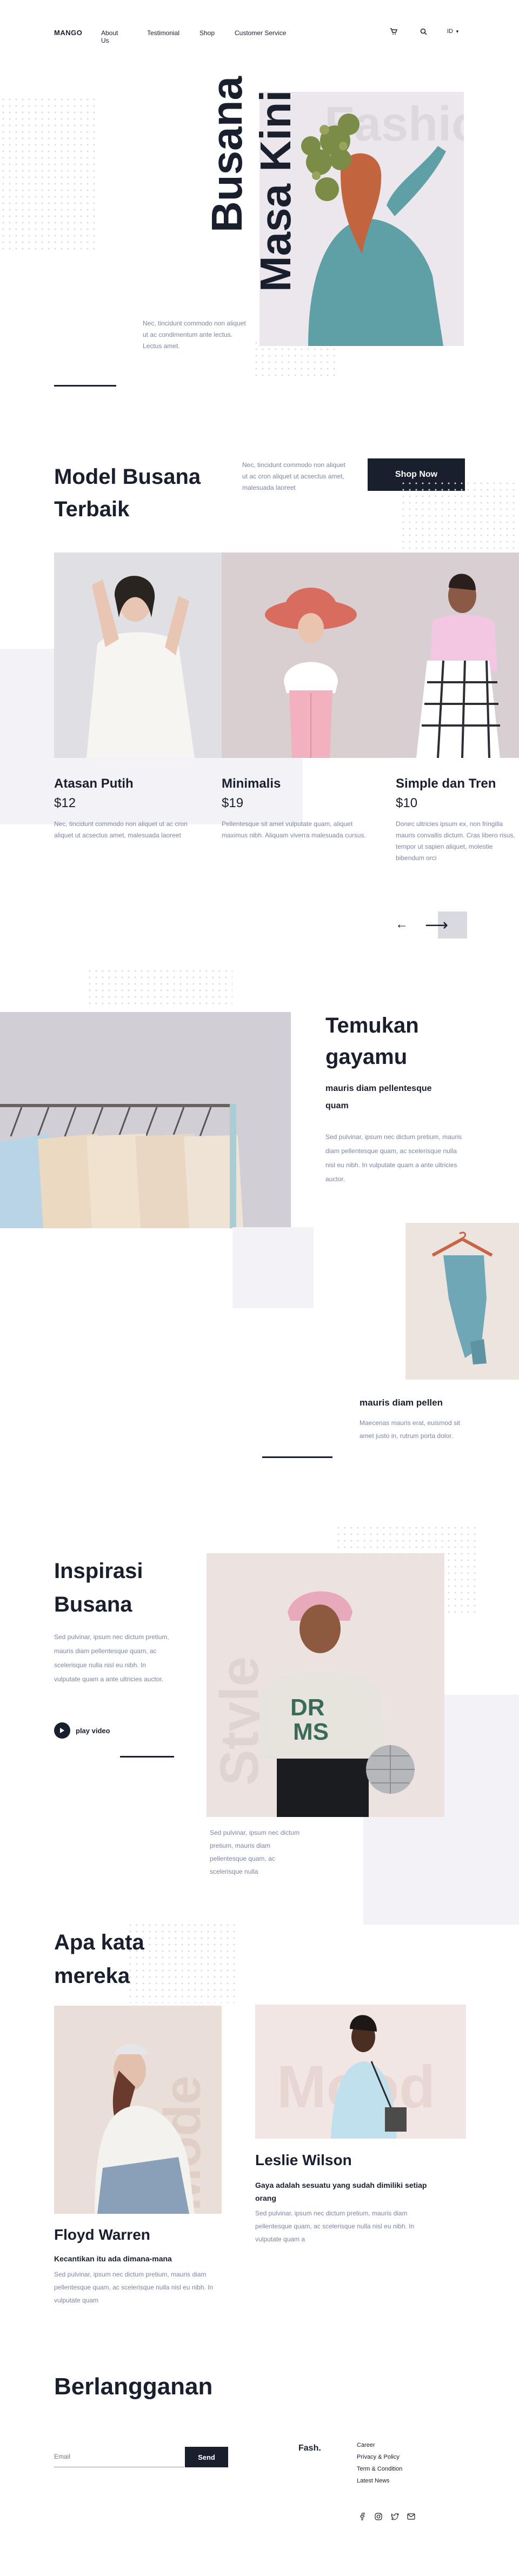 The height and width of the screenshot is (2576, 519). Describe the element at coordinates (94, 783) in the screenshot. I see `product-name: Atasan Putih` at that location.